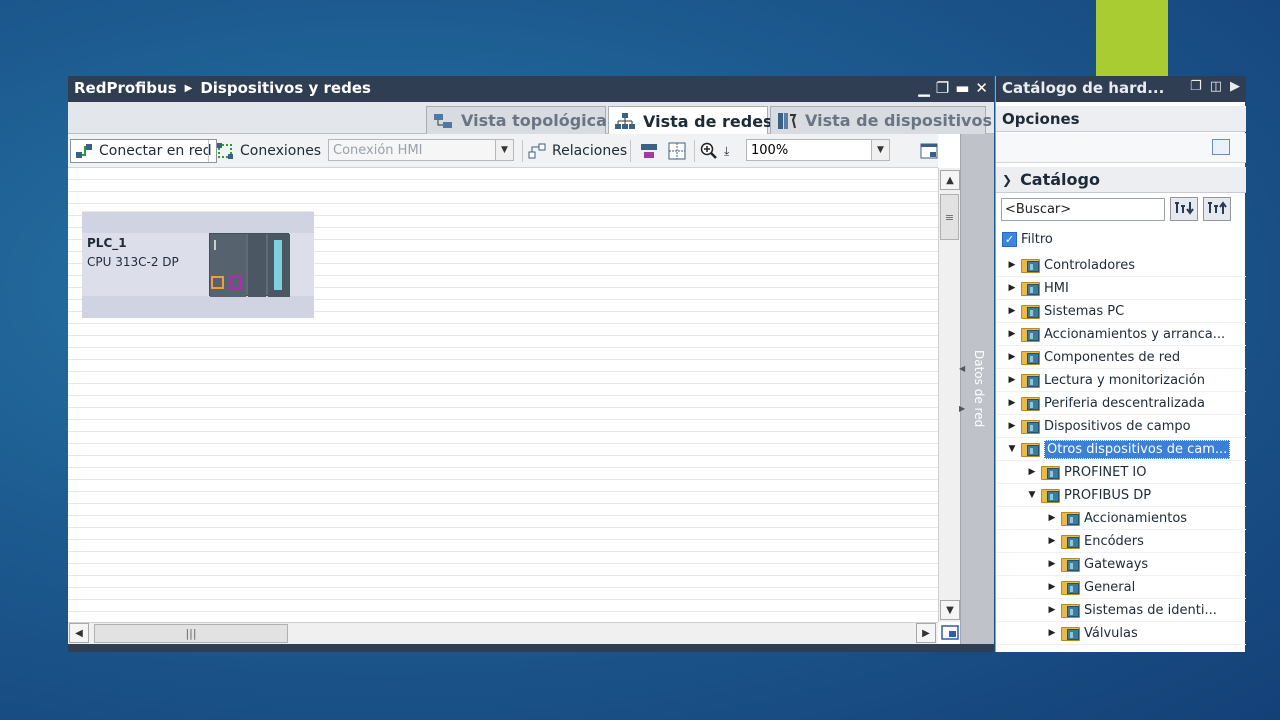 The height and width of the screenshot is (720, 1280). I want to click on zoom-in-icon, so click(709, 151).